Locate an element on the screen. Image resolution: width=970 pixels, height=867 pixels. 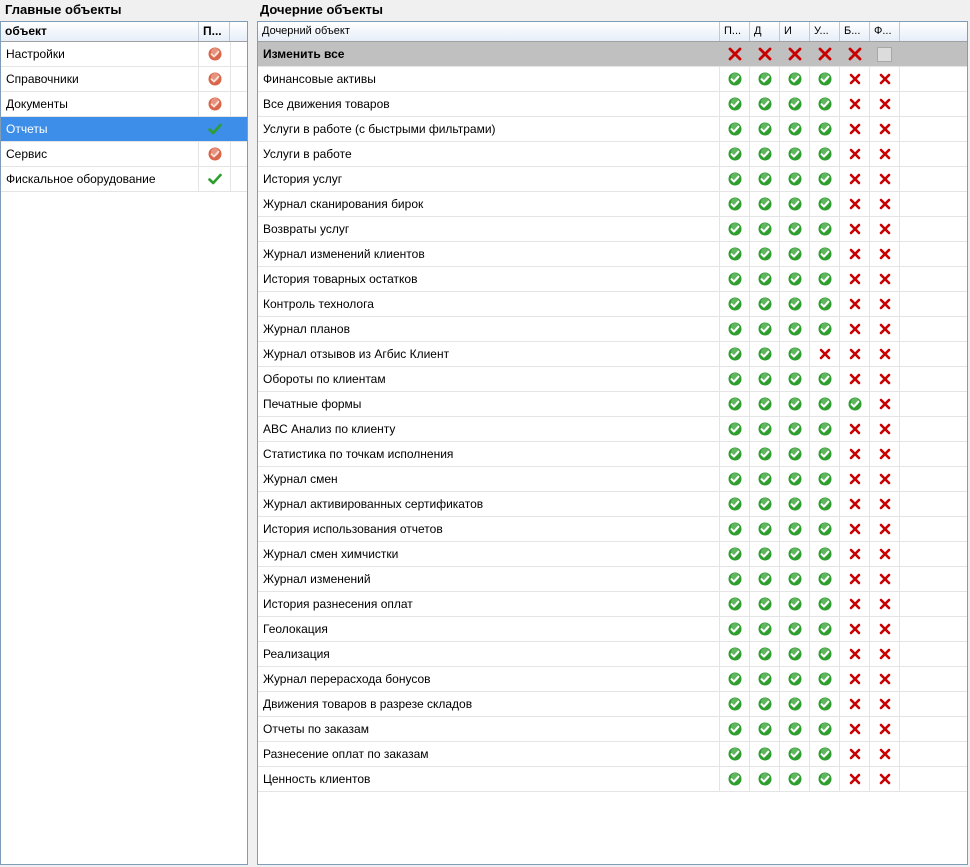
child-object-row: Журнал активированных сертификатов is located at coordinates (612, 504).